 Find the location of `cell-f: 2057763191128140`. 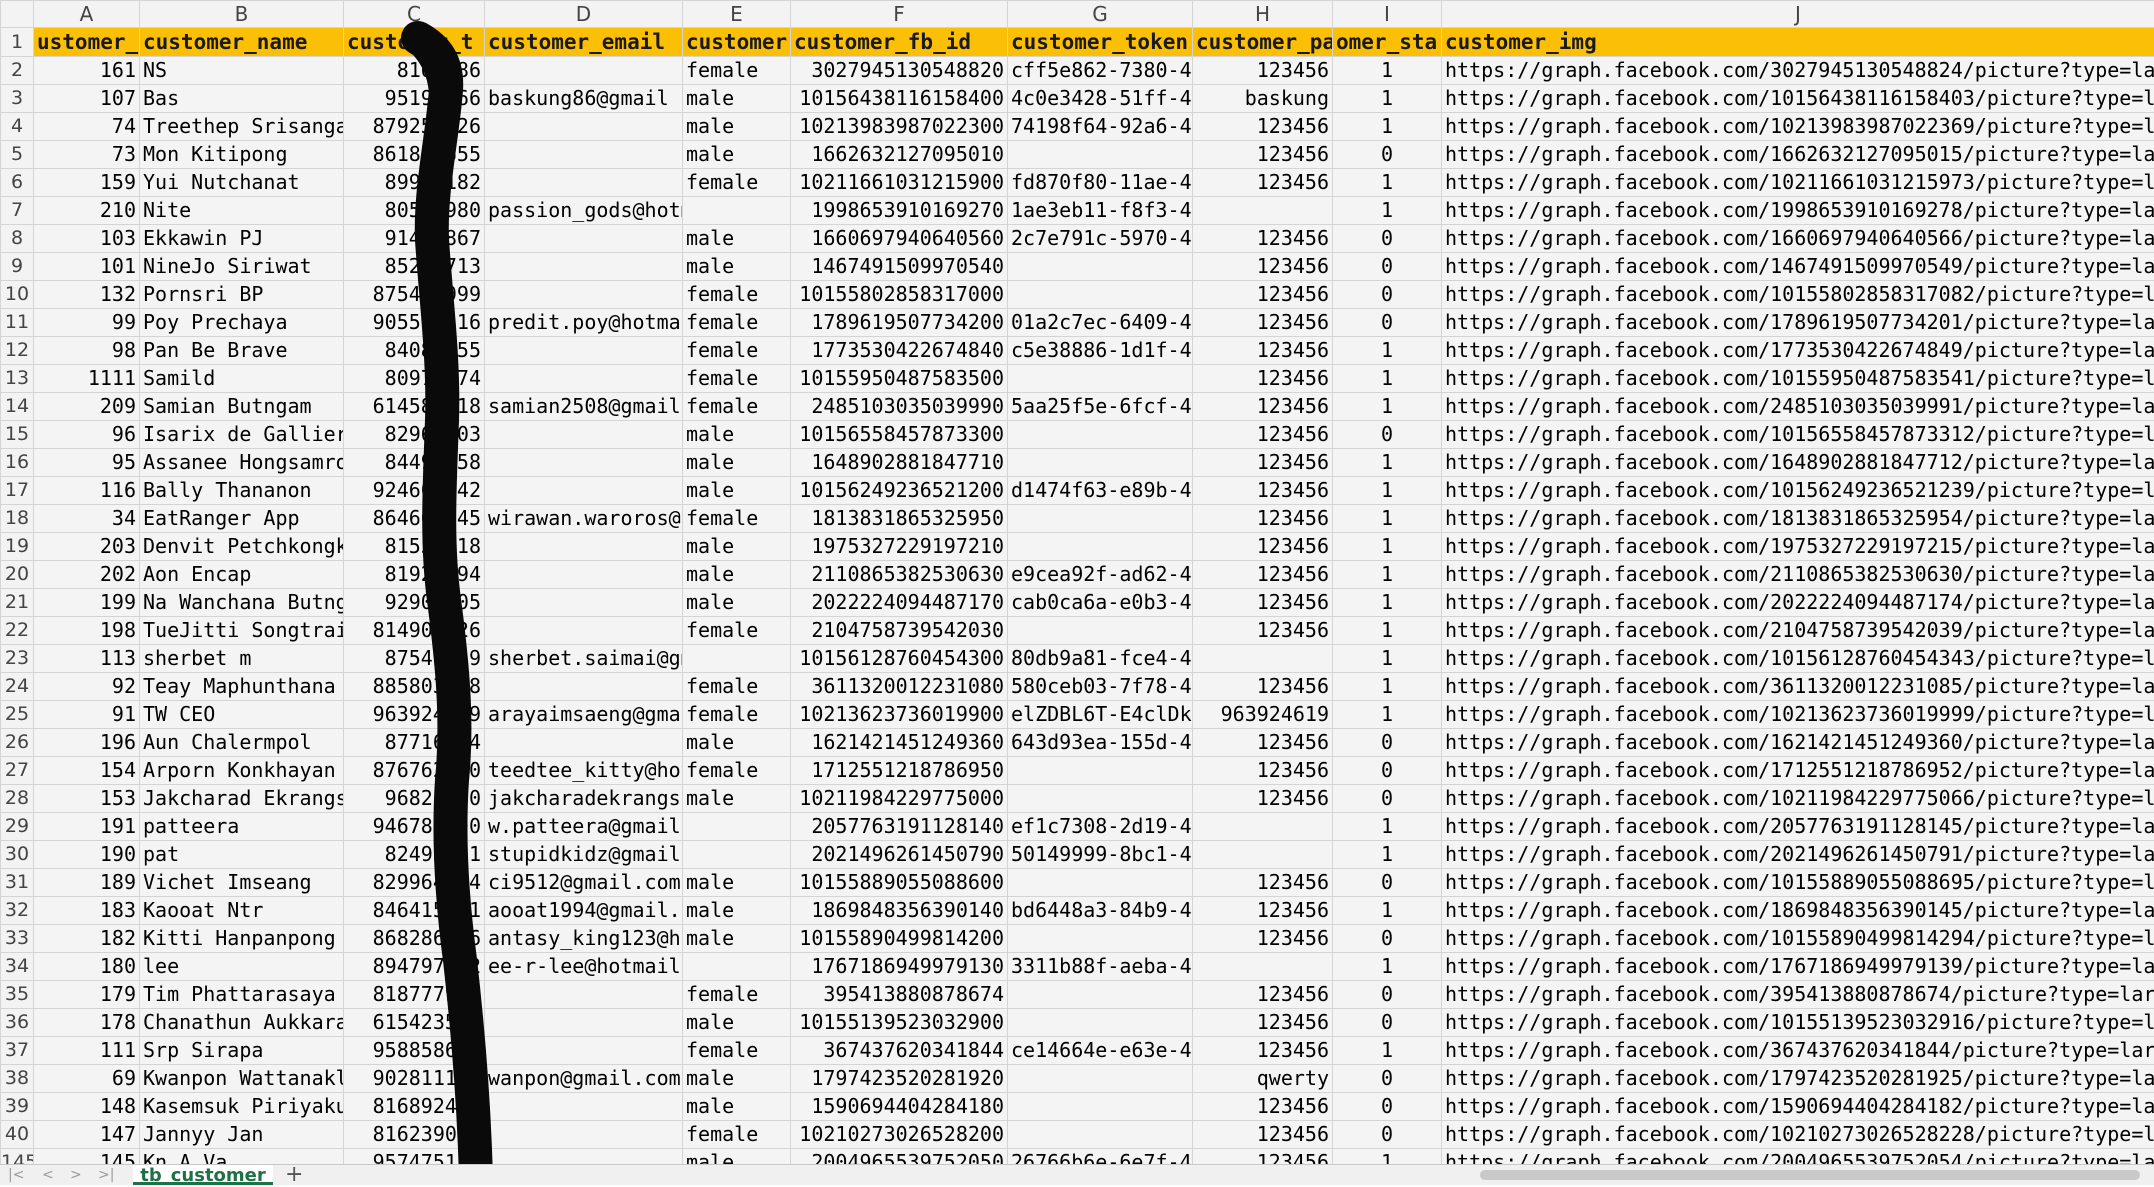

cell-f: 2057763191128140 is located at coordinates (899, 827).